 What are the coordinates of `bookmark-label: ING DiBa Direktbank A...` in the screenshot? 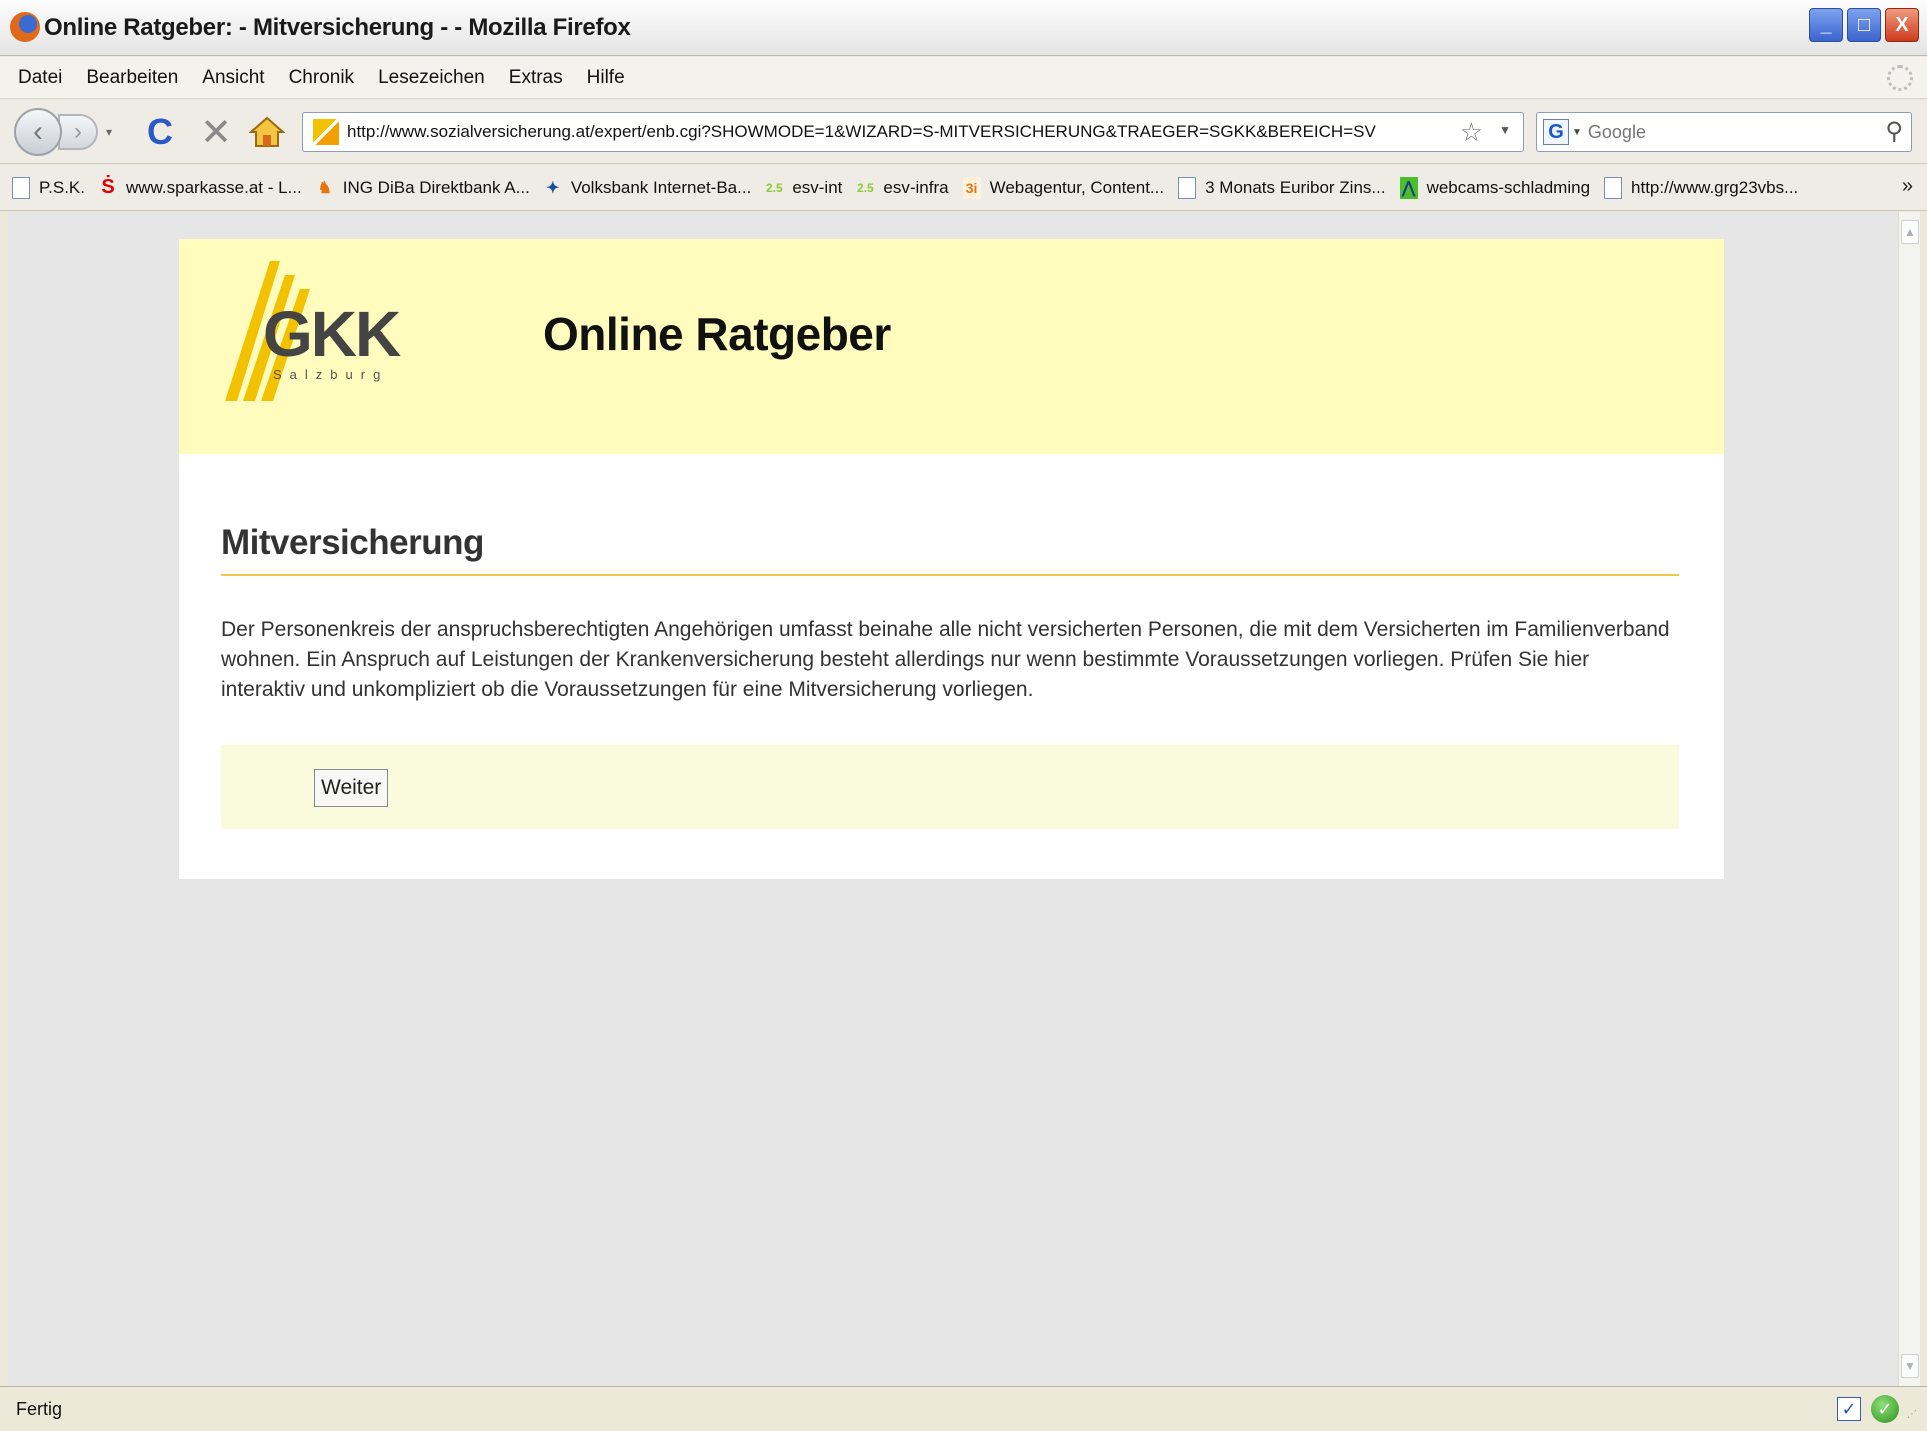 It's located at (436, 187).